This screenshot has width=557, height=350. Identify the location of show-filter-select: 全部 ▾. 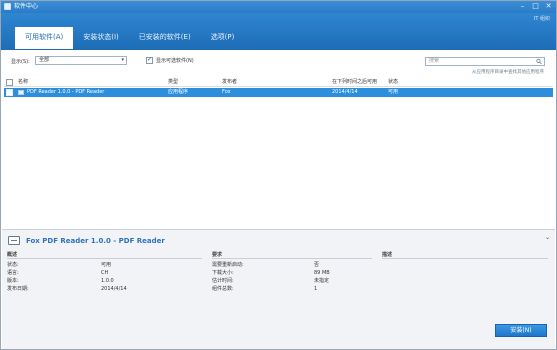
(81, 60).